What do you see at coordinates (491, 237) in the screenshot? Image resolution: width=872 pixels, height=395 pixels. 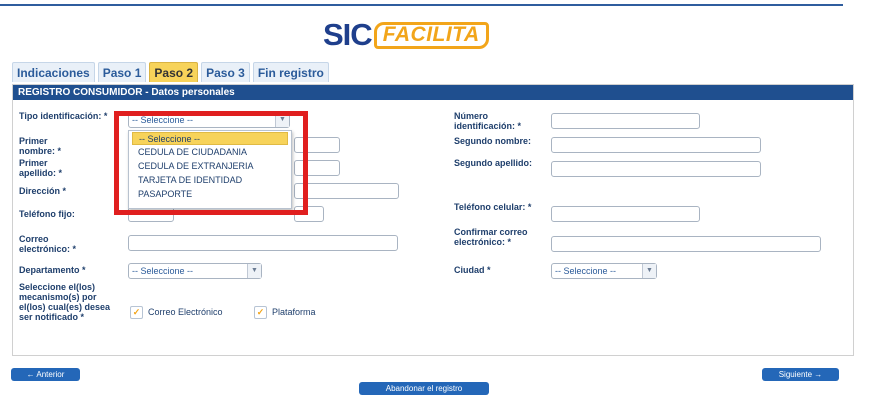 I see `label-confirmar-correo: Confirmar correo electrónico: *` at bounding box center [491, 237].